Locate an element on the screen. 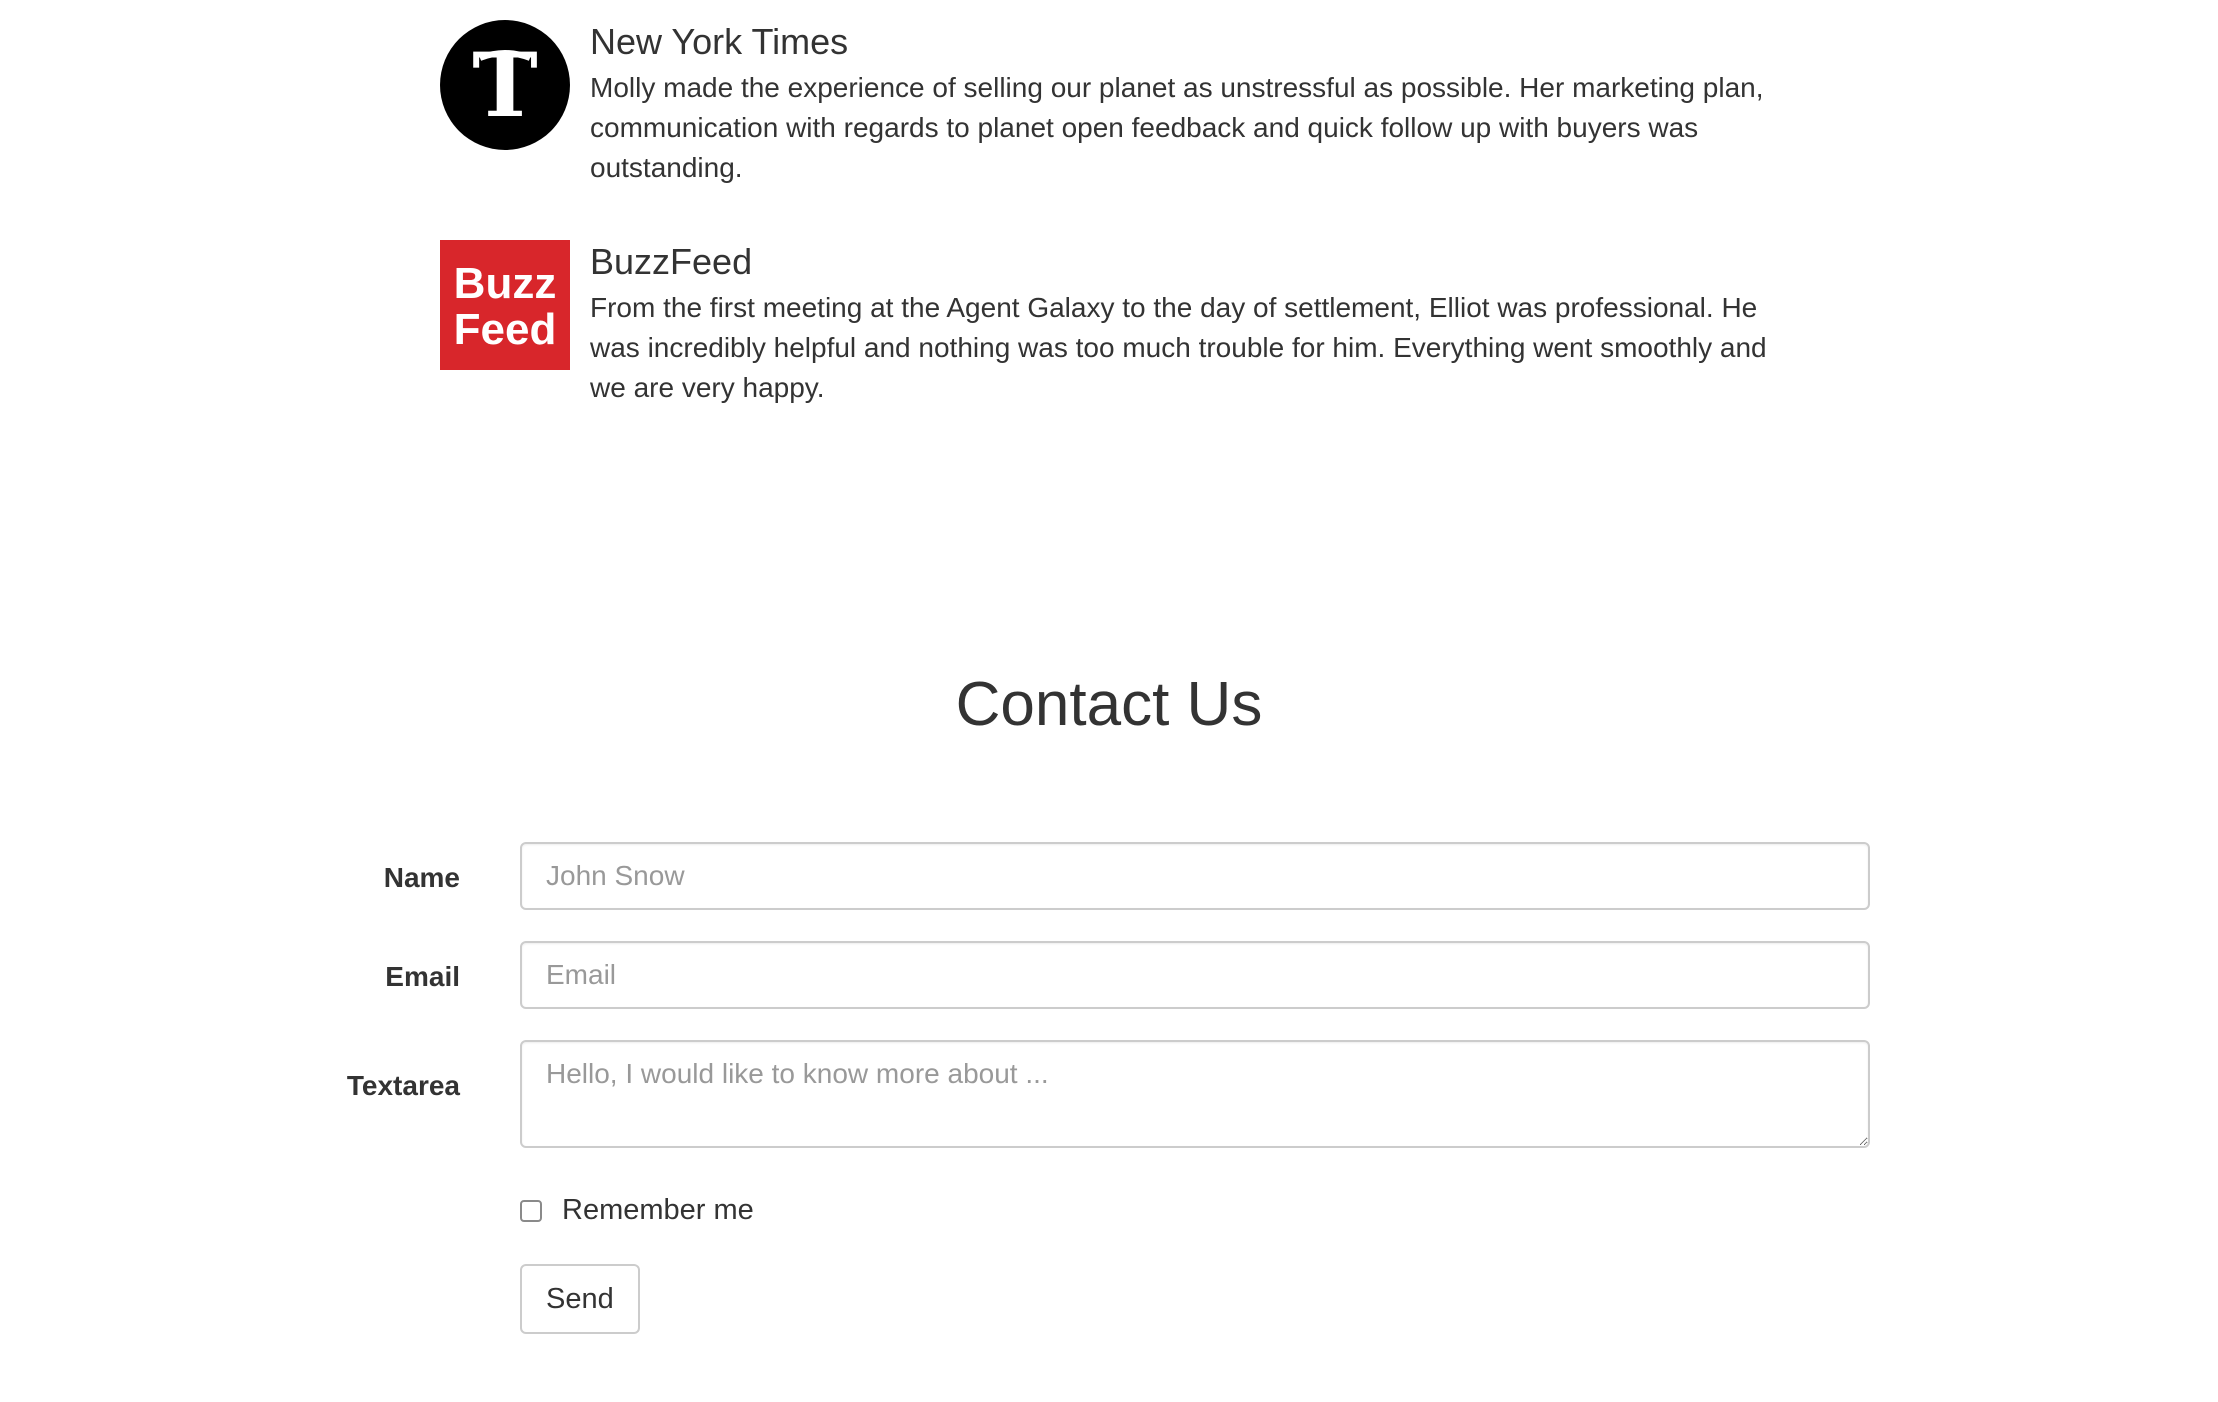 This screenshot has height=1402, width=2218. send-button: Send is located at coordinates (580, 1299).